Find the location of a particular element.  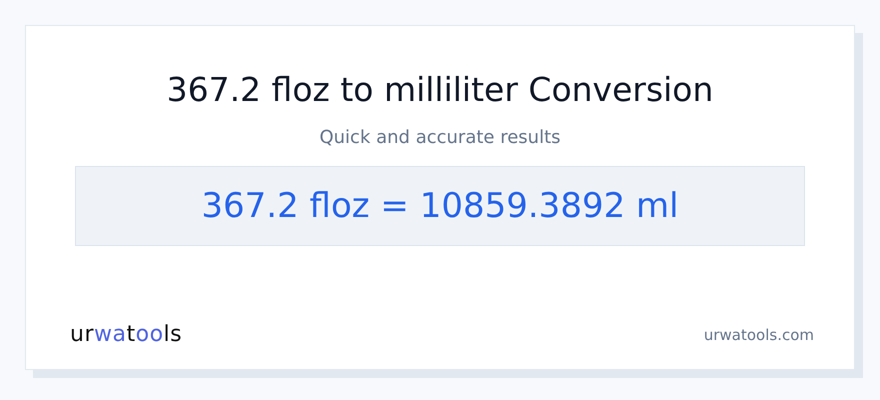

page-title: 367.2 floz to milliliter Conversion is located at coordinates (440, 90).